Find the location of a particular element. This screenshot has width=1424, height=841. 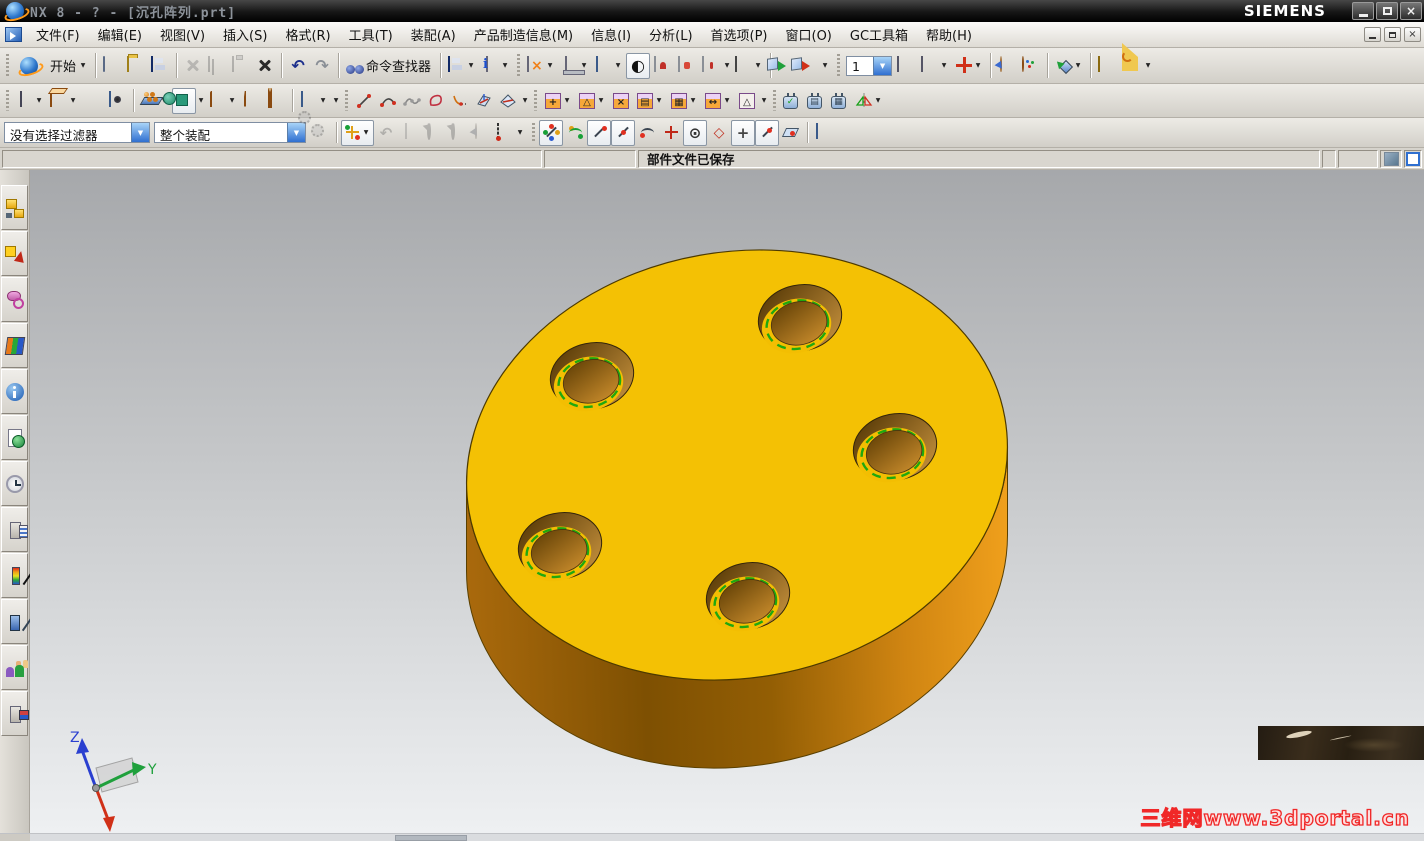

menu-file: 文件(F) is located at coordinates (58, 34).